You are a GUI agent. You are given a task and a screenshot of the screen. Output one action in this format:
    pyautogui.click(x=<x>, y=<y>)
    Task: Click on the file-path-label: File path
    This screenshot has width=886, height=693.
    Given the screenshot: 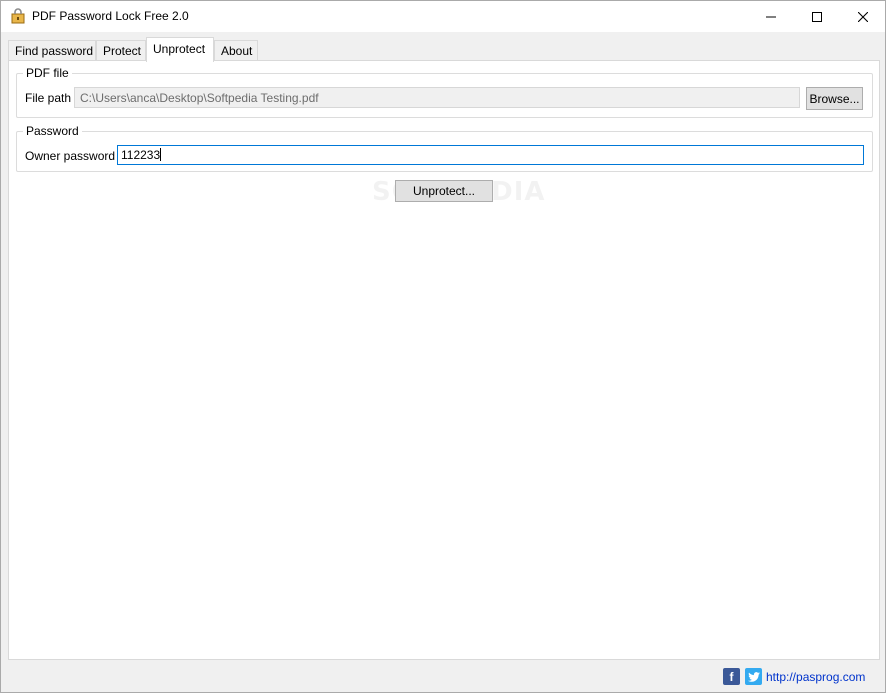 What is the action you would take?
    pyautogui.click(x=48, y=98)
    